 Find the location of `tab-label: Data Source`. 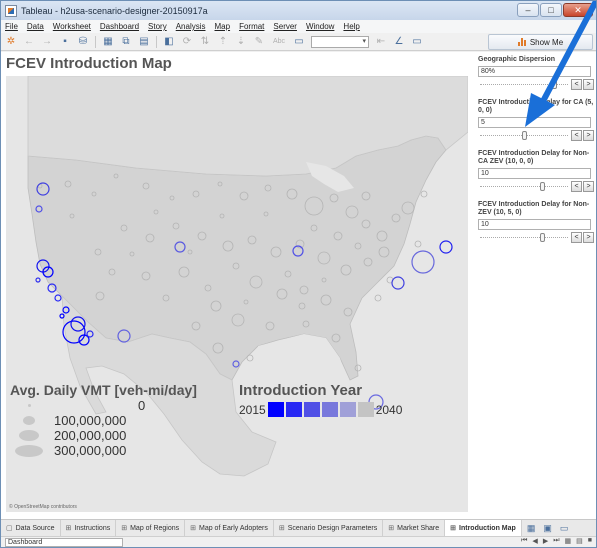

tab-label: Data Source is located at coordinates (35, 528).